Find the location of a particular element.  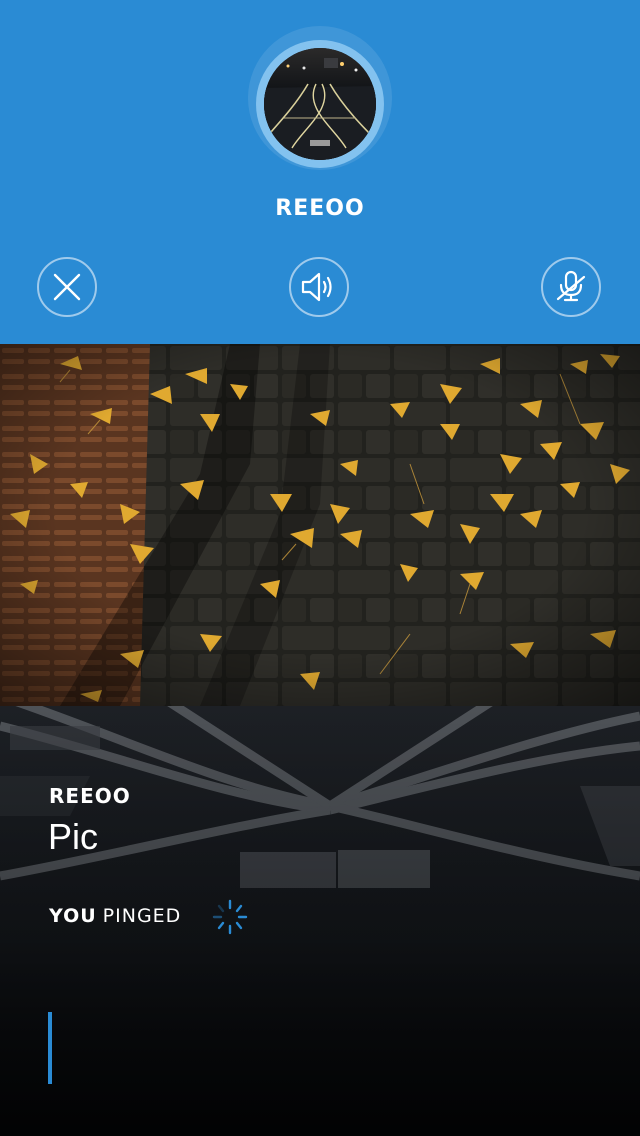

text-cursor is located at coordinates (50, 1048).